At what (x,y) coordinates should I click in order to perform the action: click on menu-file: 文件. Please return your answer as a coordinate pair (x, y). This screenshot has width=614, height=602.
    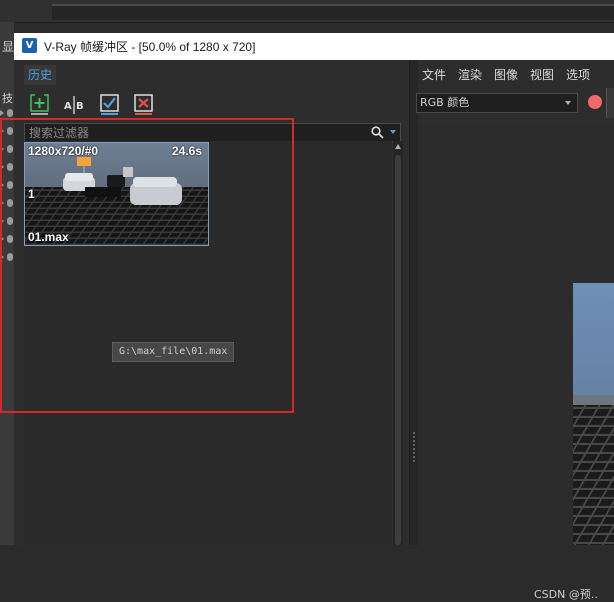
    Looking at the image, I should click on (434, 74).